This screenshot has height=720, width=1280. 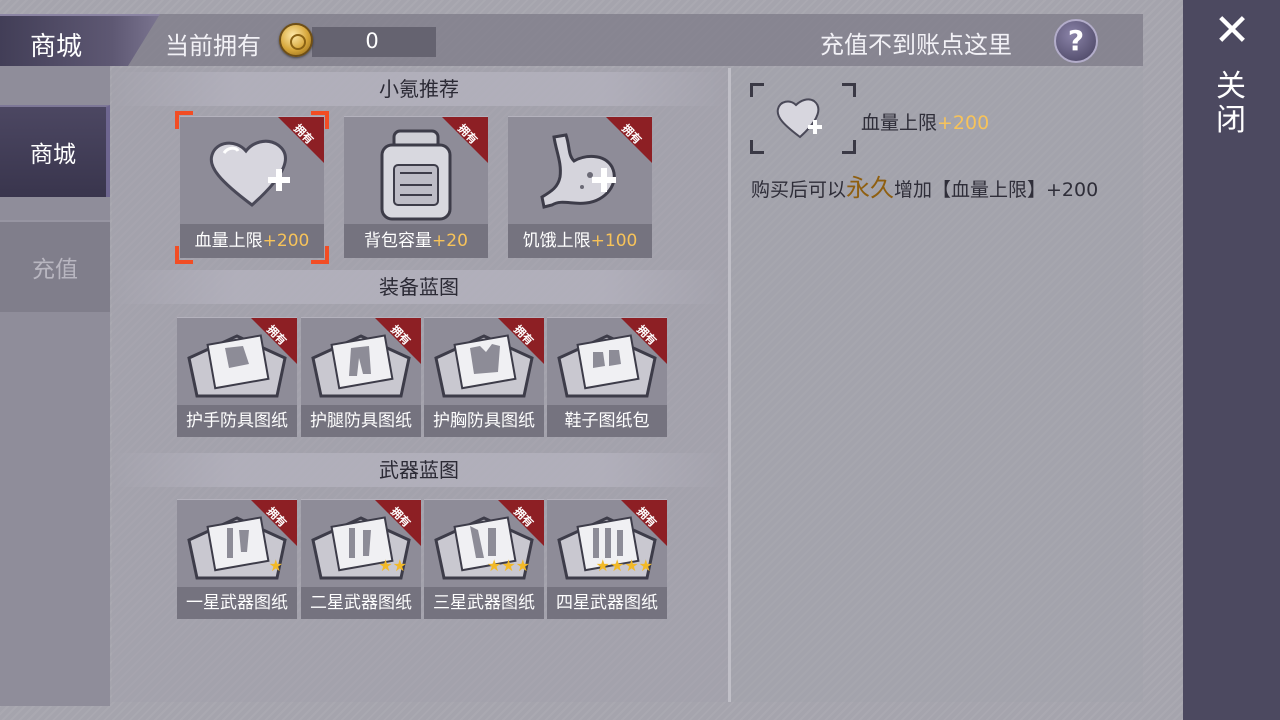 I want to click on recharge-help-link: 充值不到账点这里, so click(x=916, y=42).